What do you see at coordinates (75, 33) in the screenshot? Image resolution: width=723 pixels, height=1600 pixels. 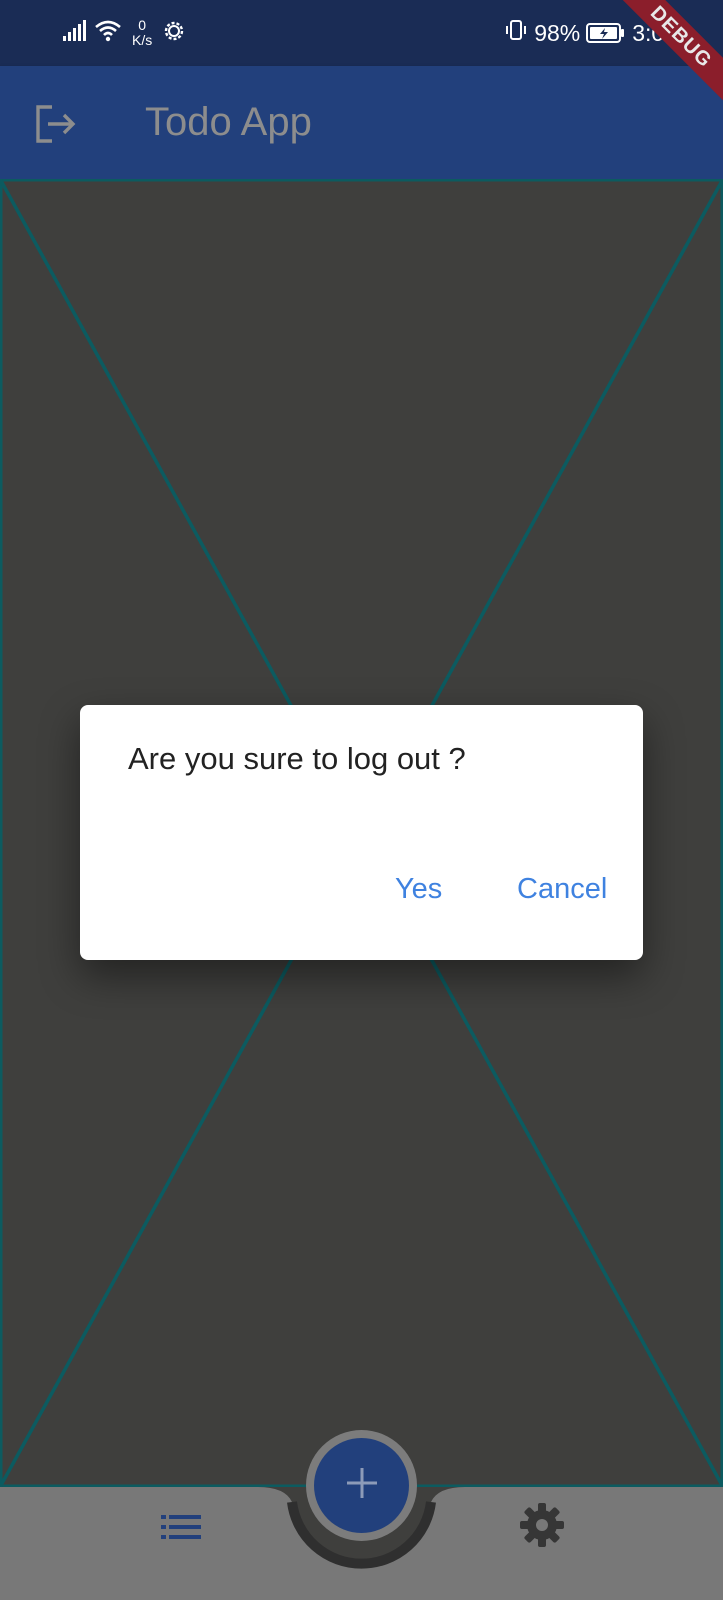 I see `signal-icon` at bounding box center [75, 33].